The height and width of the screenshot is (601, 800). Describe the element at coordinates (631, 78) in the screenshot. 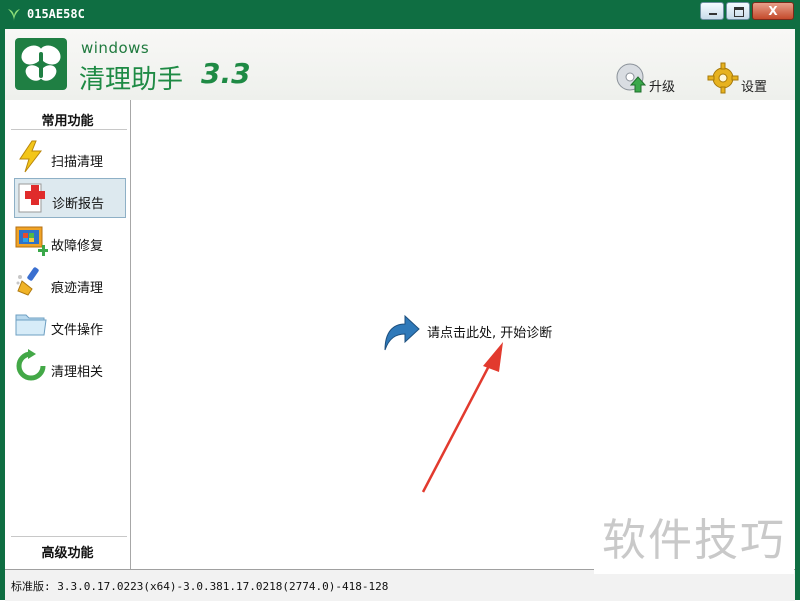

I see `disc-upgrade-icon` at that location.